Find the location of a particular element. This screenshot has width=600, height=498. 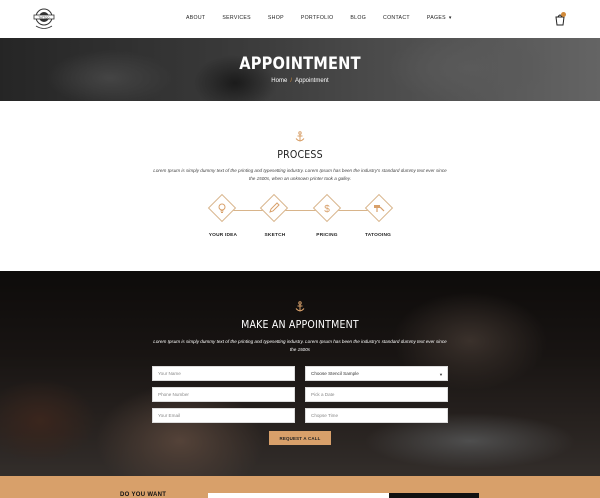

time-input: Chopse Time is located at coordinates (376, 415).